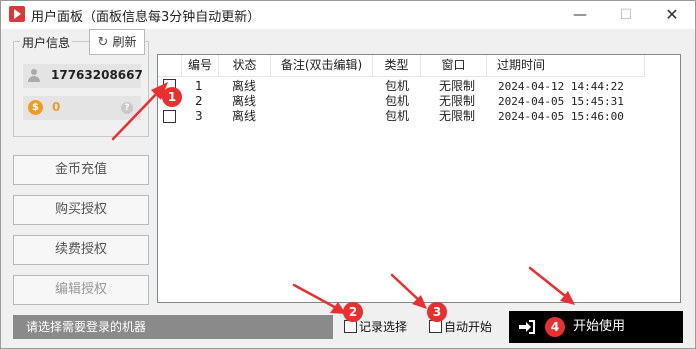 Image resolution: width=696 pixels, height=349 pixels. I want to click on recharge-button: 金币充值, so click(81, 170).